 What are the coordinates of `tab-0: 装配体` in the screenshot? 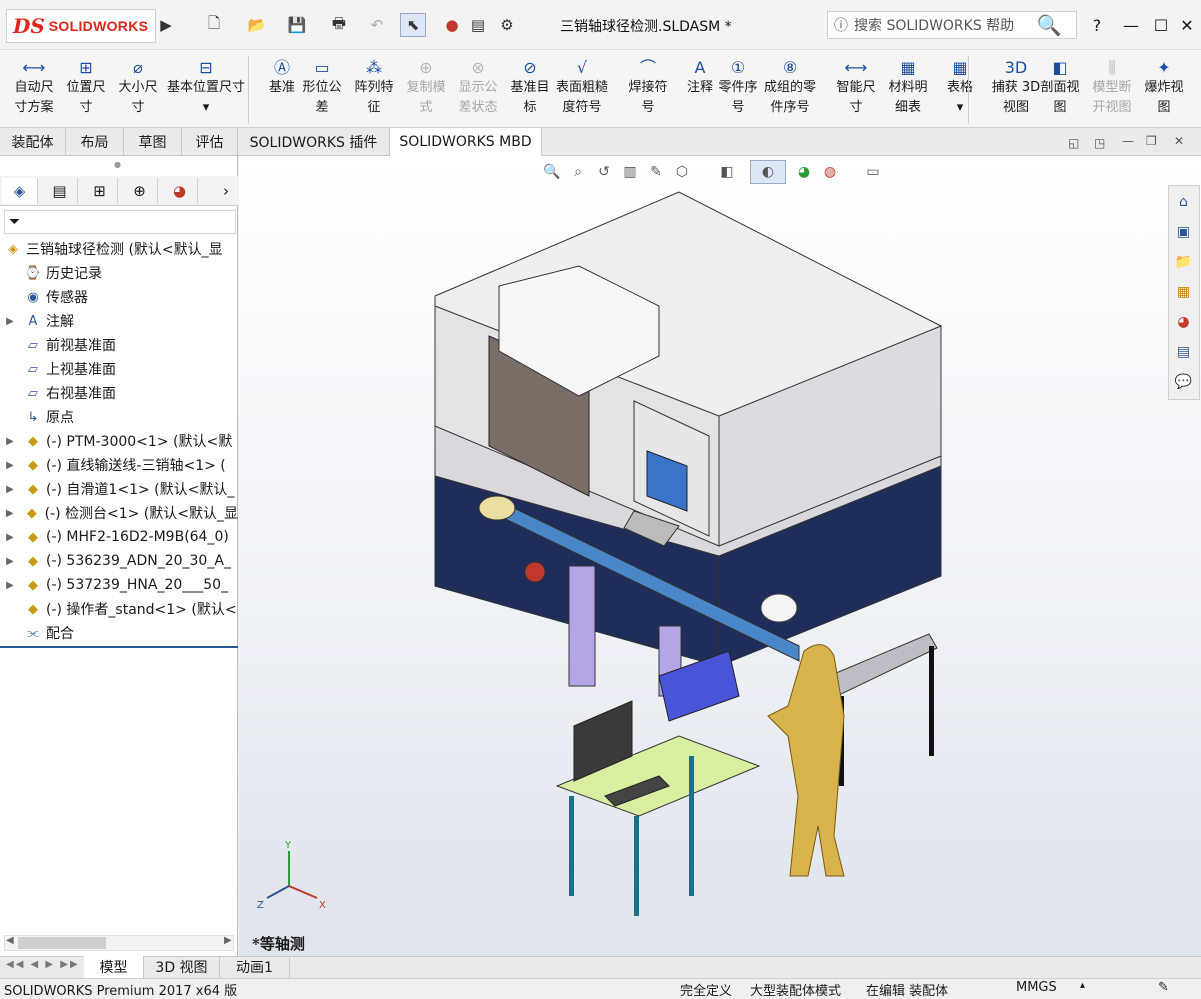 It's located at (33, 142).